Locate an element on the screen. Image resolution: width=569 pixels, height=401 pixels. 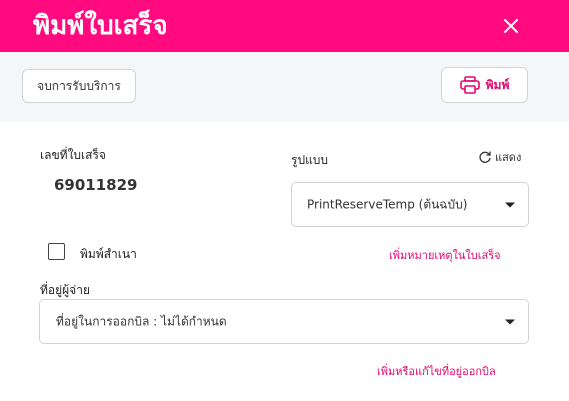
refresh-icon is located at coordinates (485, 157).